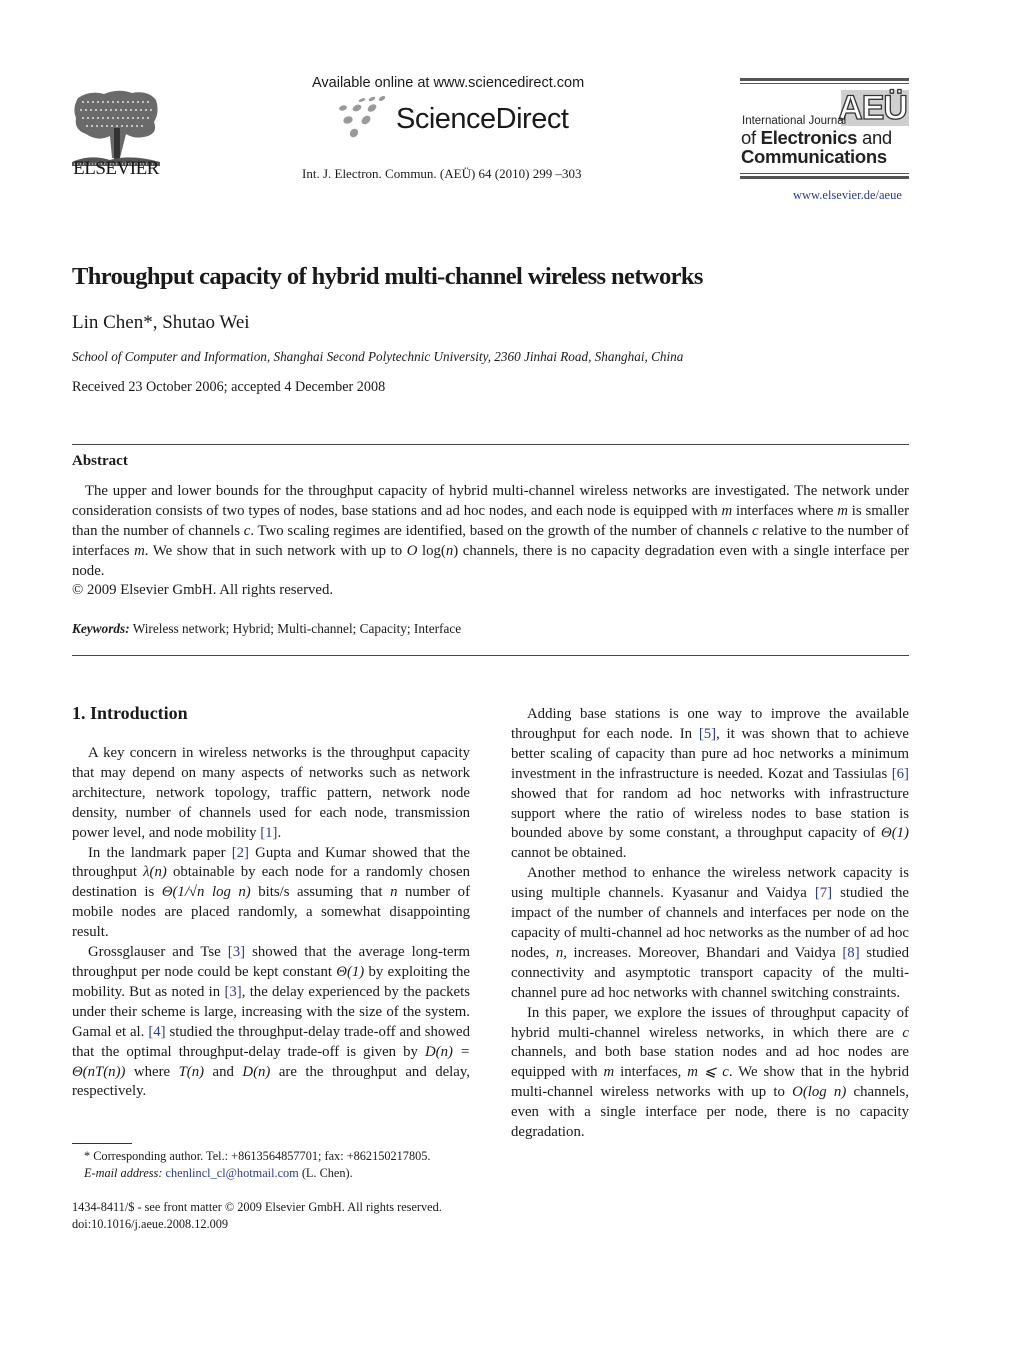 Image resolution: width=1020 pixels, height=1351 pixels. What do you see at coordinates (794, 121) in the screenshot?
I see `journal-line-1: International Journal` at bounding box center [794, 121].